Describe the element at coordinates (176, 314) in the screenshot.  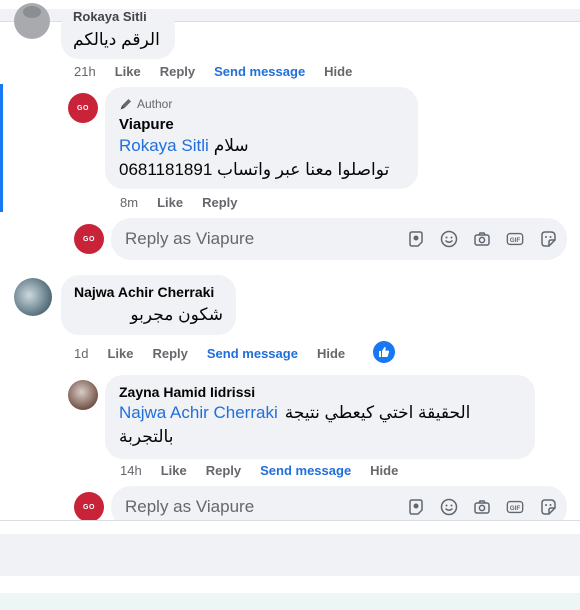
I see `comment-text: شكون مجربو` at that location.